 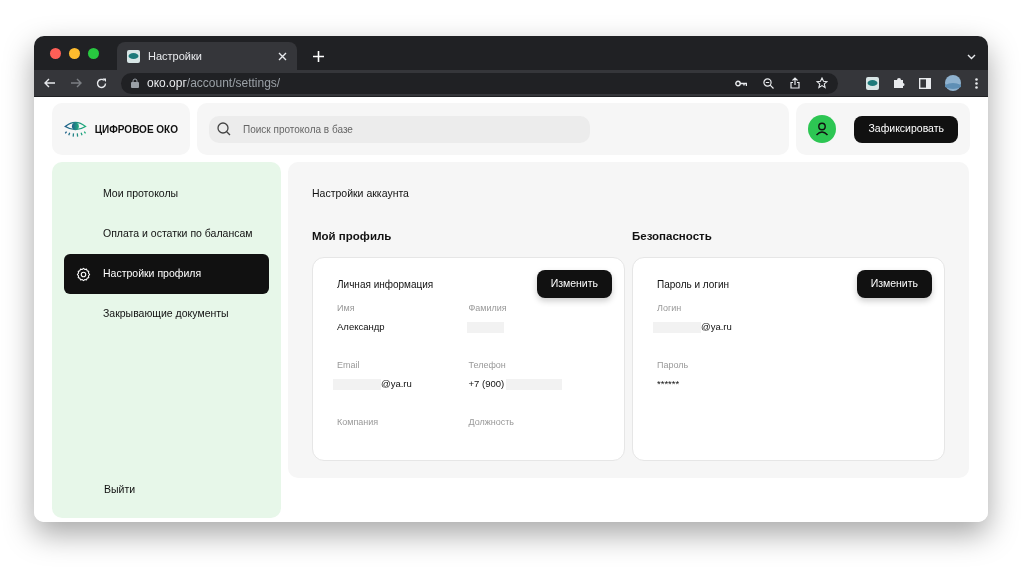 I want to click on sidebar-item: Закрывающие документы, so click(x=166, y=314).